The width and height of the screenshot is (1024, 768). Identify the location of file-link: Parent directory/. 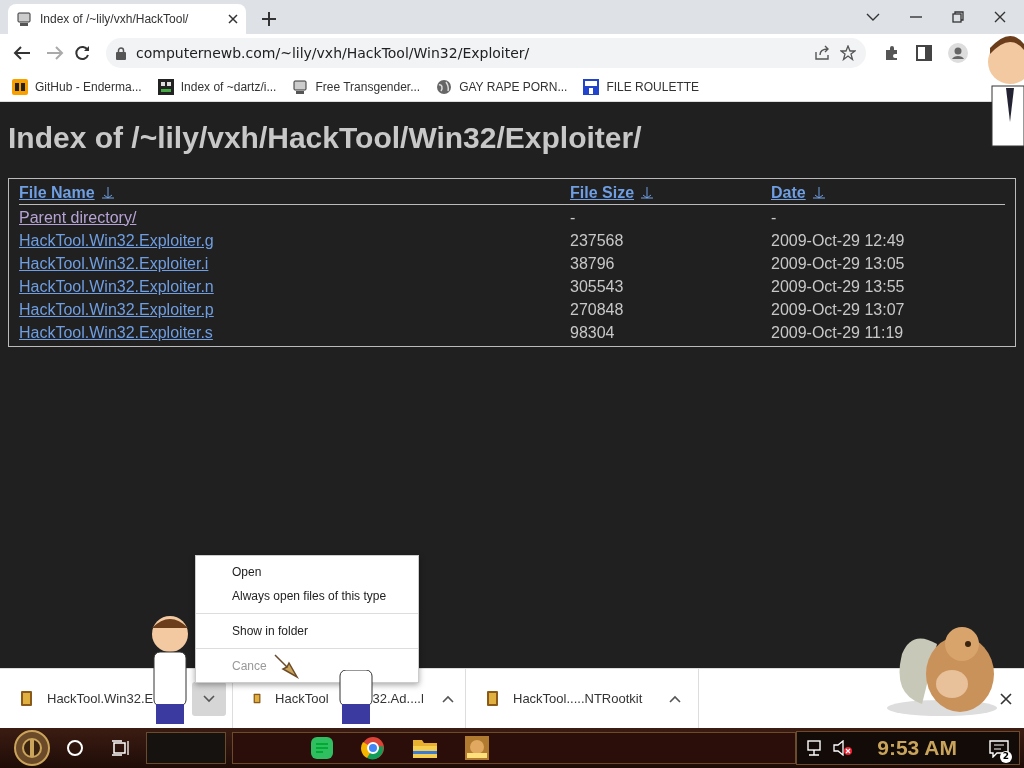
(78, 217).